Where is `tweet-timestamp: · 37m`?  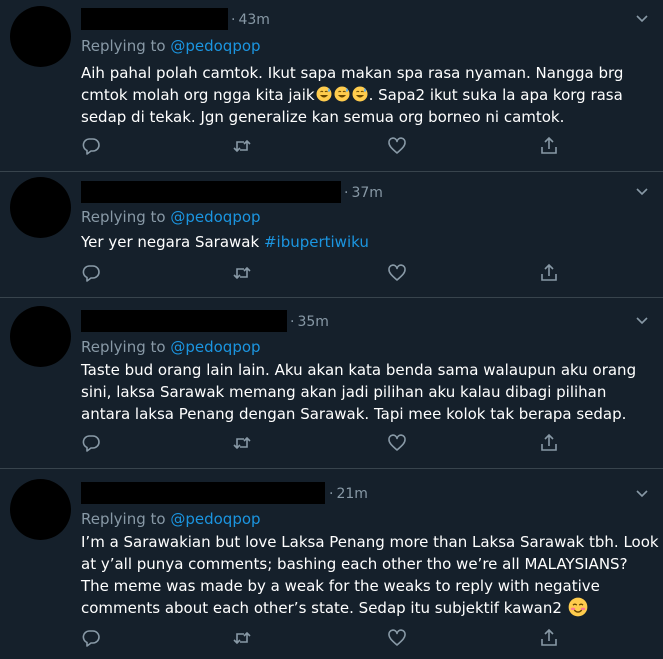
tweet-timestamp: · 37m is located at coordinates (363, 193).